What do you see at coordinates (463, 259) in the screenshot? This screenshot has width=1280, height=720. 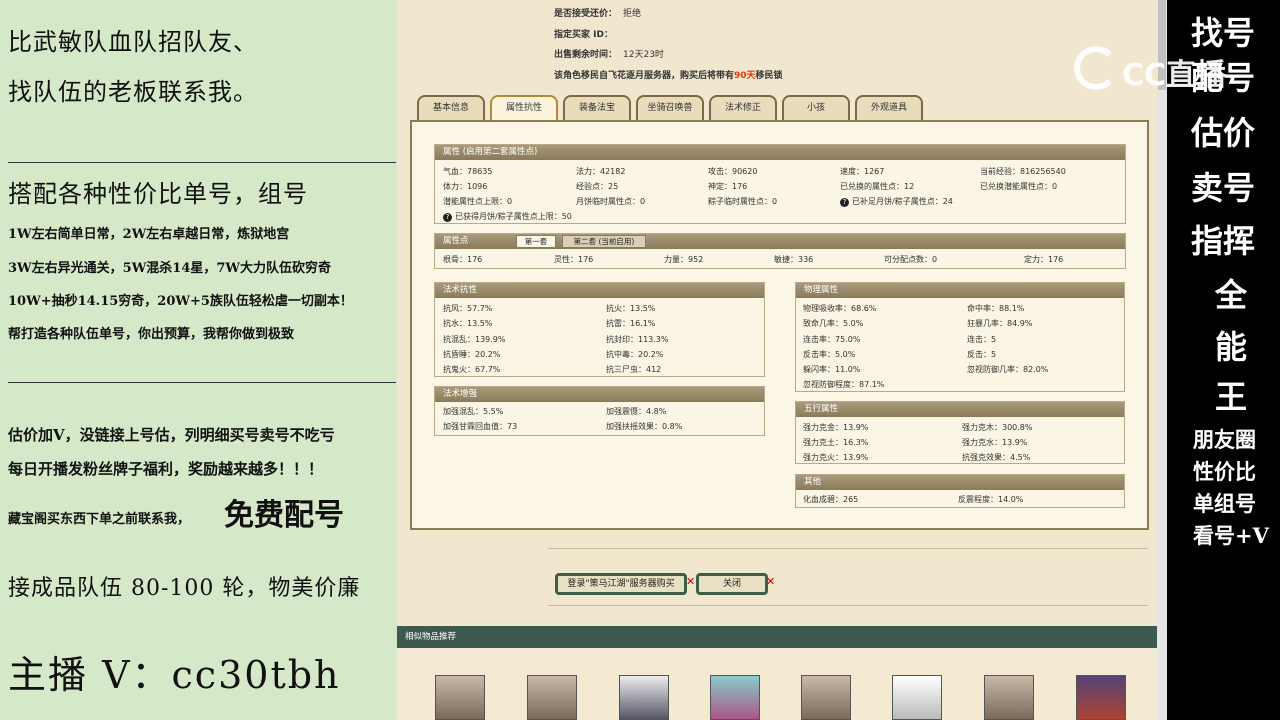 I see `points-value: 根骨：176` at bounding box center [463, 259].